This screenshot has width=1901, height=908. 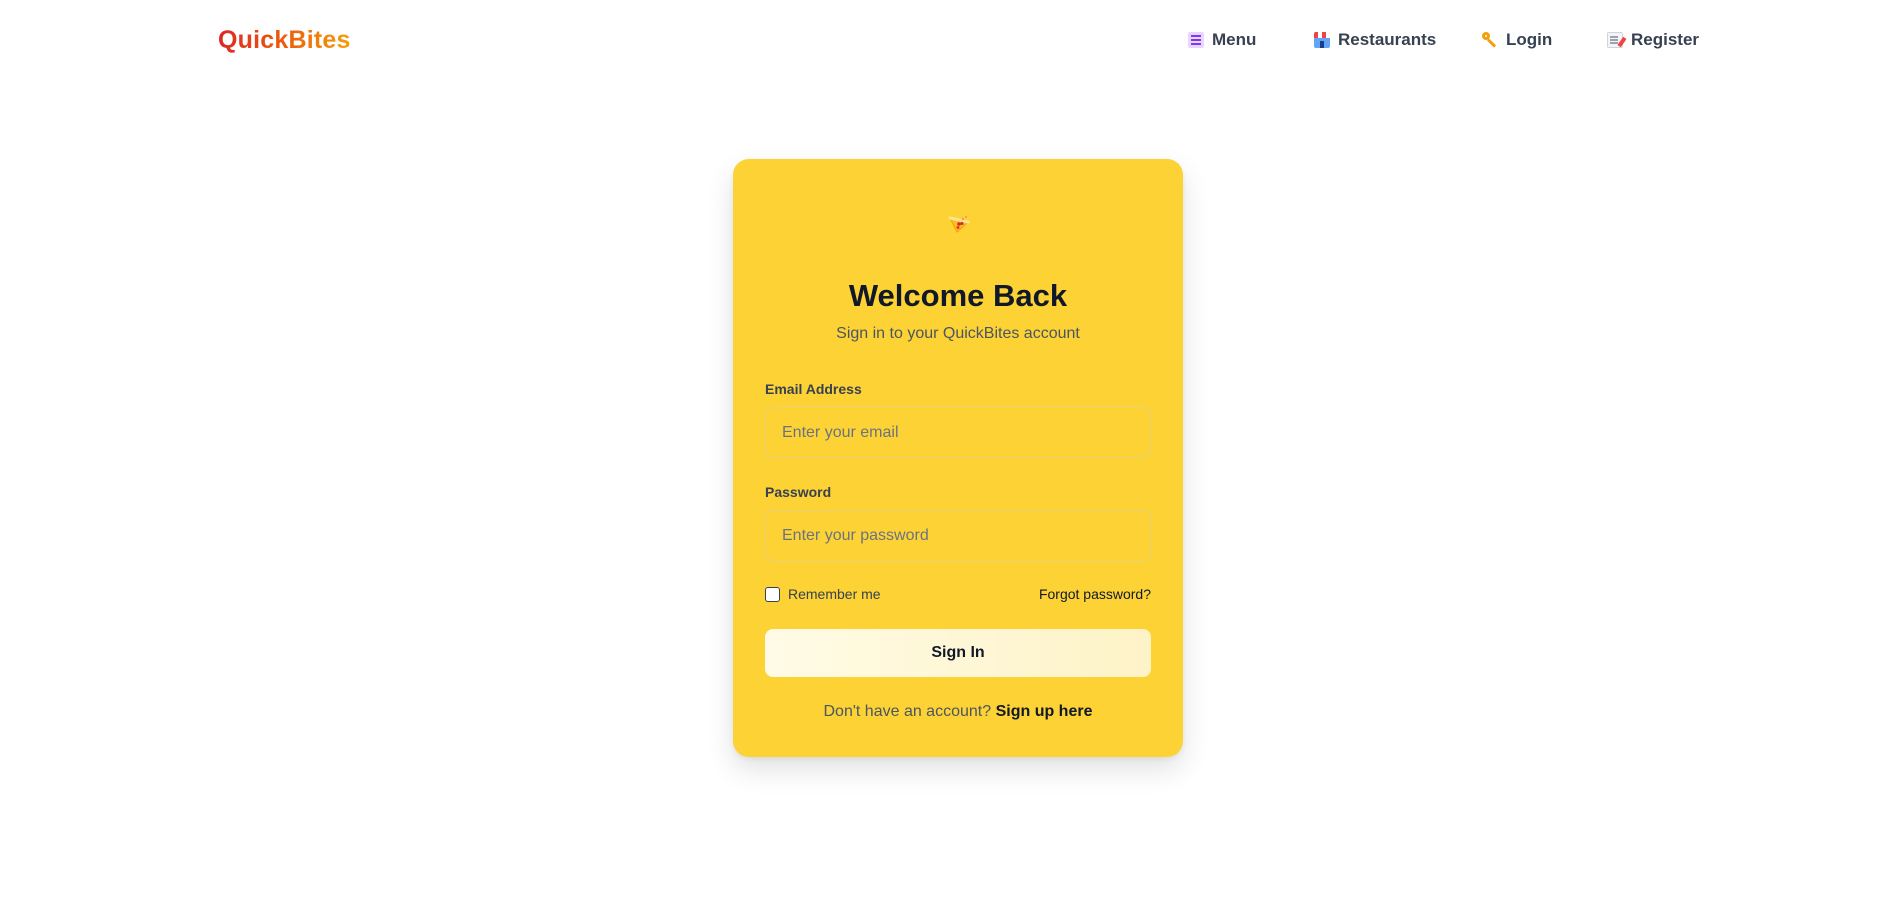 What do you see at coordinates (798, 492) in the screenshot?
I see `password-label: Password` at bounding box center [798, 492].